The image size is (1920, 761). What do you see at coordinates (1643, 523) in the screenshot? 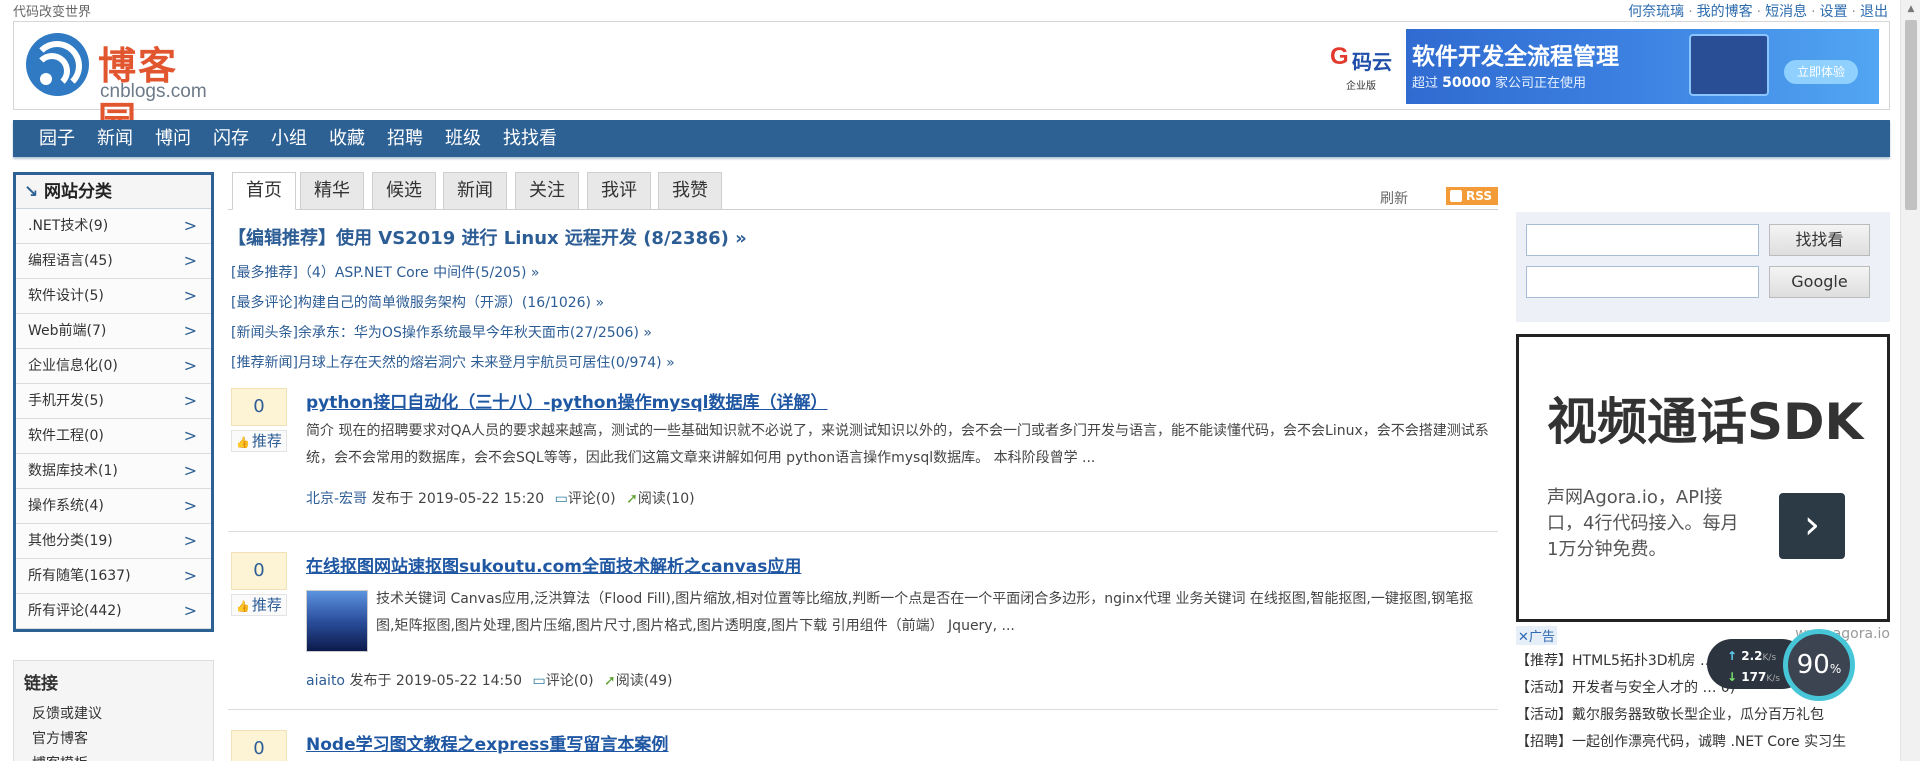
I see `ad-description: 声网Agora.io，API接口，4行代码接入。每月1万分钟免费。` at bounding box center [1643, 523].